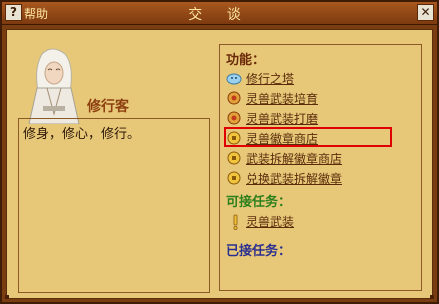 Image resolution: width=439 pixels, height=304 pixels. Describe the element at coordinates (321, 78) in the screenshot. I see `menu-item-cultivation-tower: 修行之塔` at that location.